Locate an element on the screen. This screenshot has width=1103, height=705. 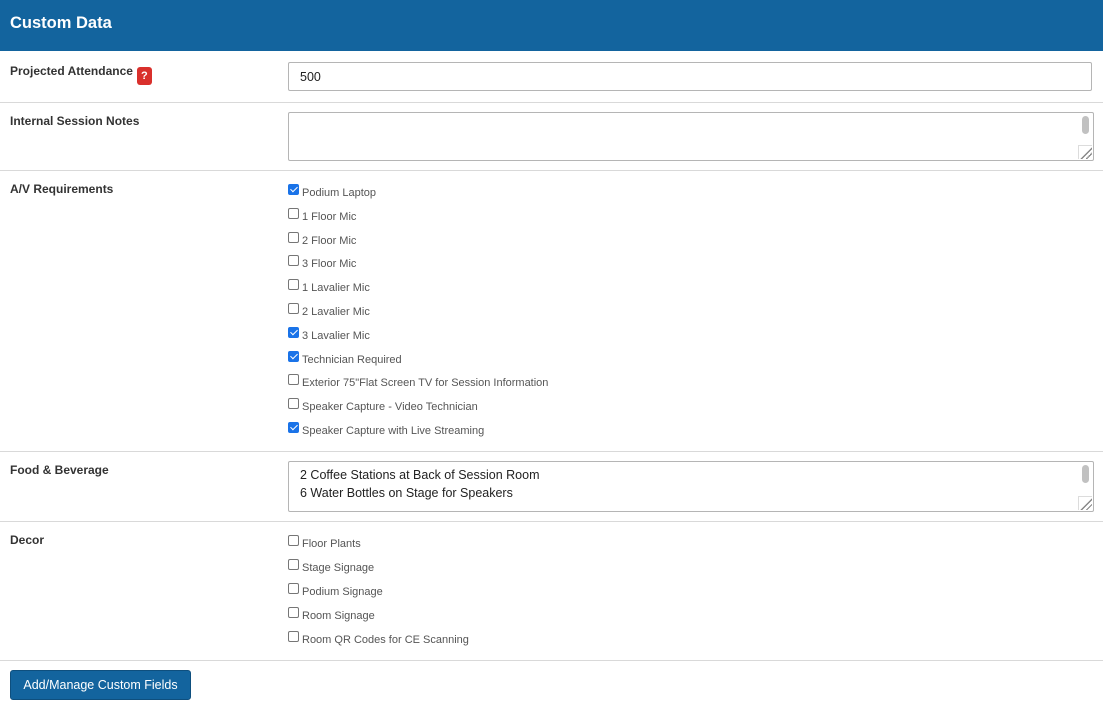
checkbox-label: Speaker Capture - Video Technician is located at coordinates (390, 407).